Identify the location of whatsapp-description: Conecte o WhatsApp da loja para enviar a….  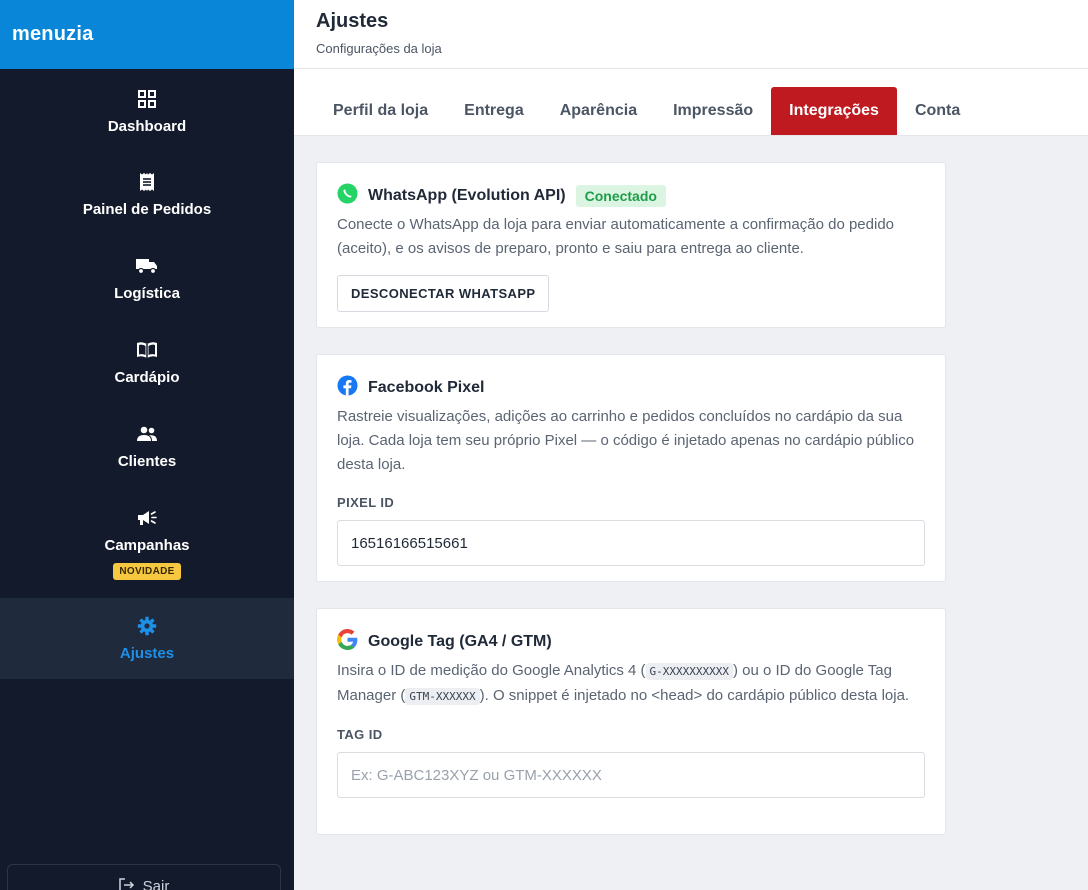
(615, 236).